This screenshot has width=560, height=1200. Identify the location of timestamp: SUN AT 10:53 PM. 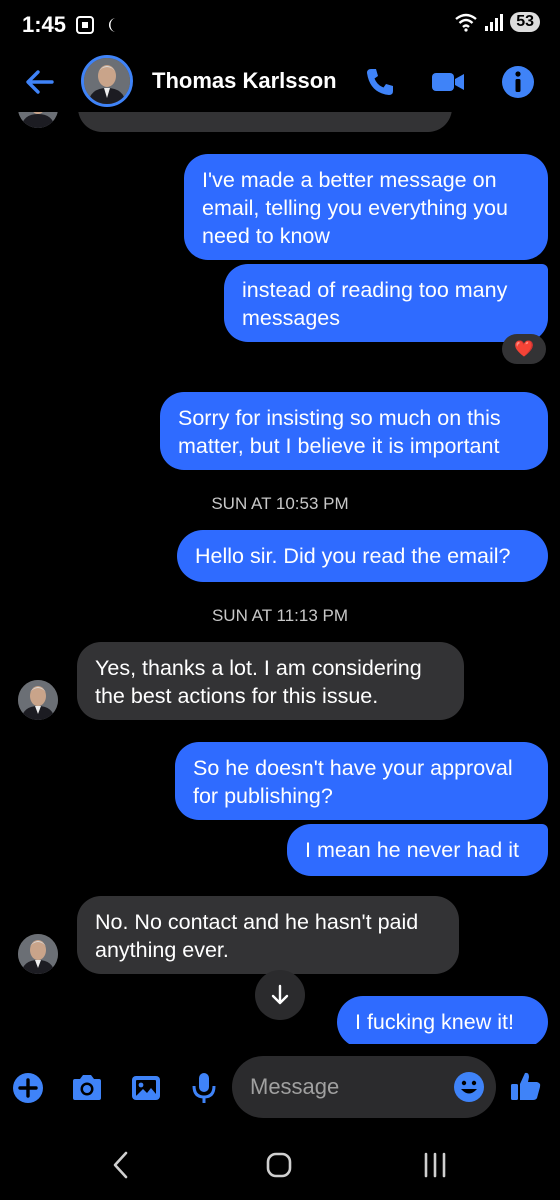
(280, 503).